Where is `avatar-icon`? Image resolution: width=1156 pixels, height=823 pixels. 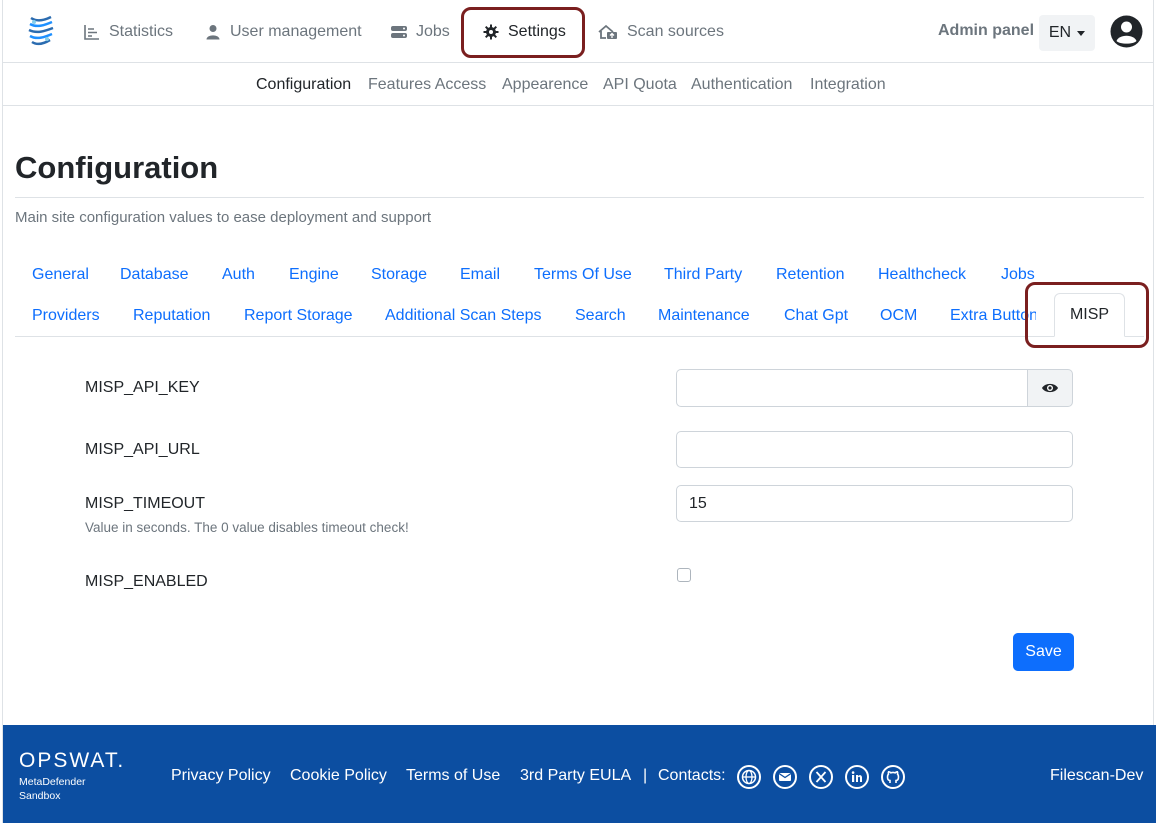 avatar-icon is located at coordinates (1126, 31).